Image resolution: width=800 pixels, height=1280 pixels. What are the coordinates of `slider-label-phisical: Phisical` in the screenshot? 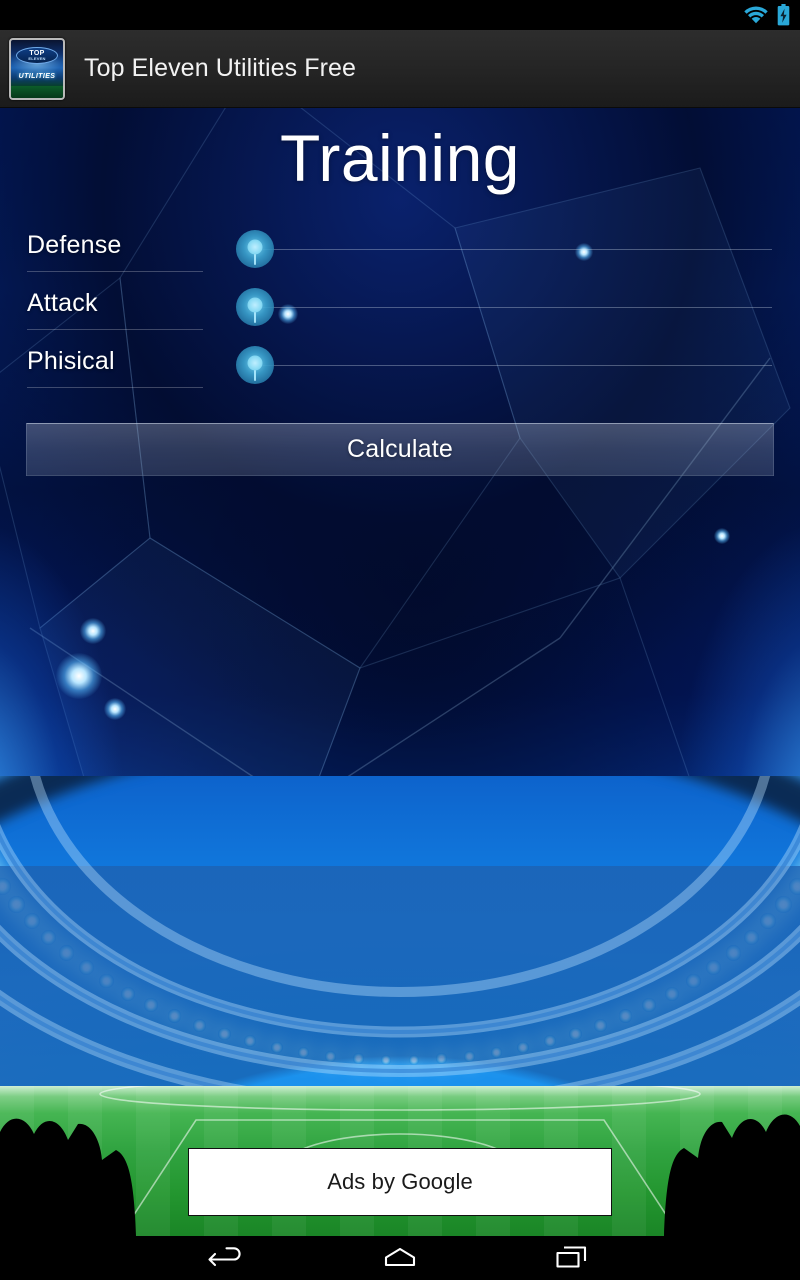 It's located at (71, 361).